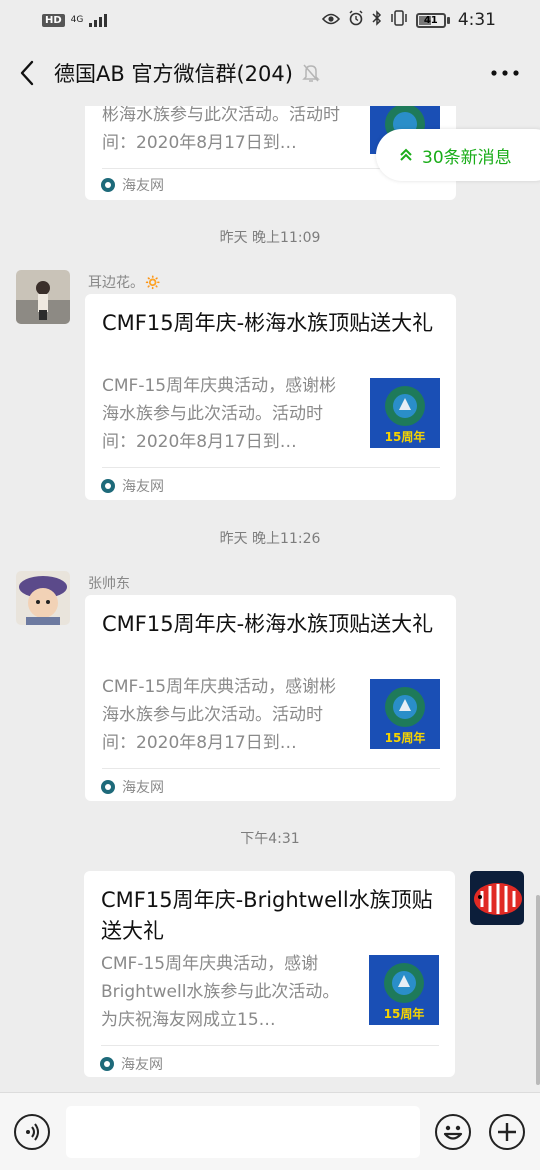  I want to click on chevron-left-icon, so click(27, 73).